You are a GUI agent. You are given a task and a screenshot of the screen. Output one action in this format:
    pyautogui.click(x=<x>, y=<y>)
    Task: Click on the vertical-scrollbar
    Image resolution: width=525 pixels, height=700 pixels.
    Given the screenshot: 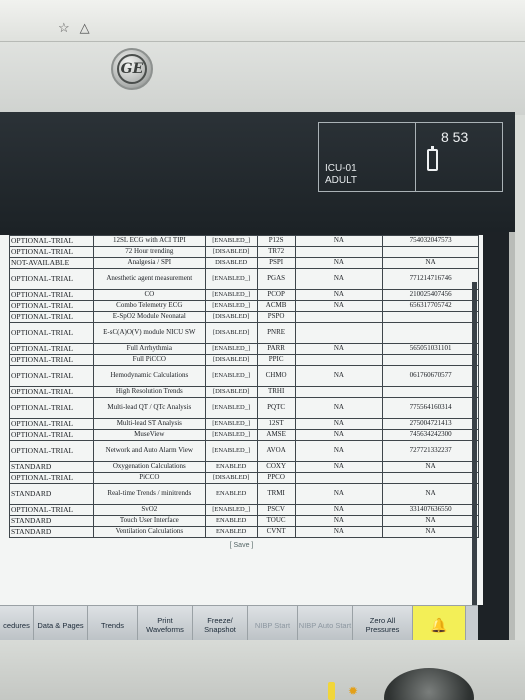 What is the action you would take?
    pyautogui.click(x=474, y=462)
    